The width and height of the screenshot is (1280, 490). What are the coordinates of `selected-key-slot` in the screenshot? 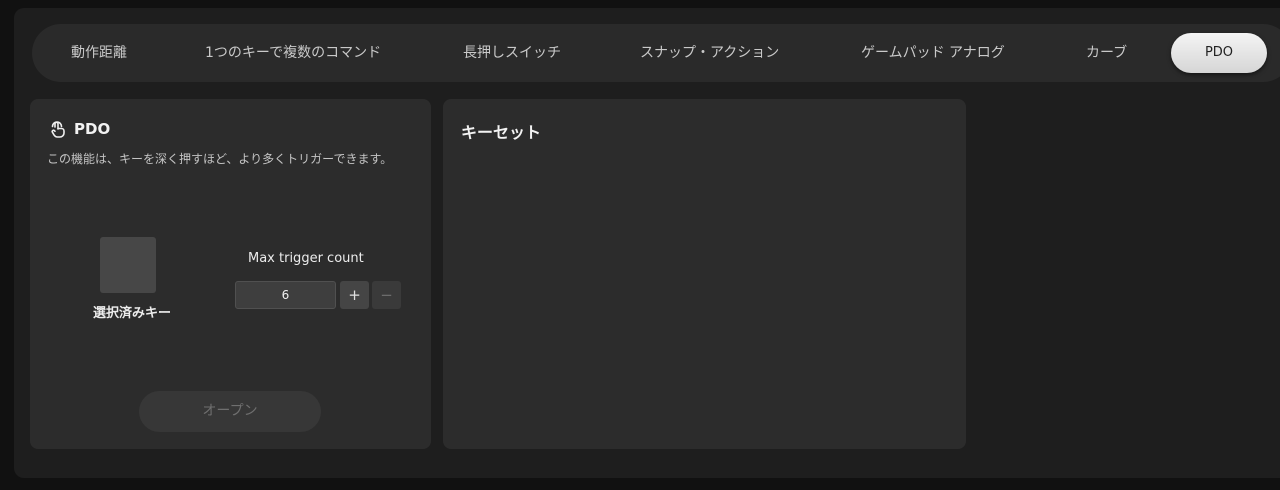 It's located at (128, 265).